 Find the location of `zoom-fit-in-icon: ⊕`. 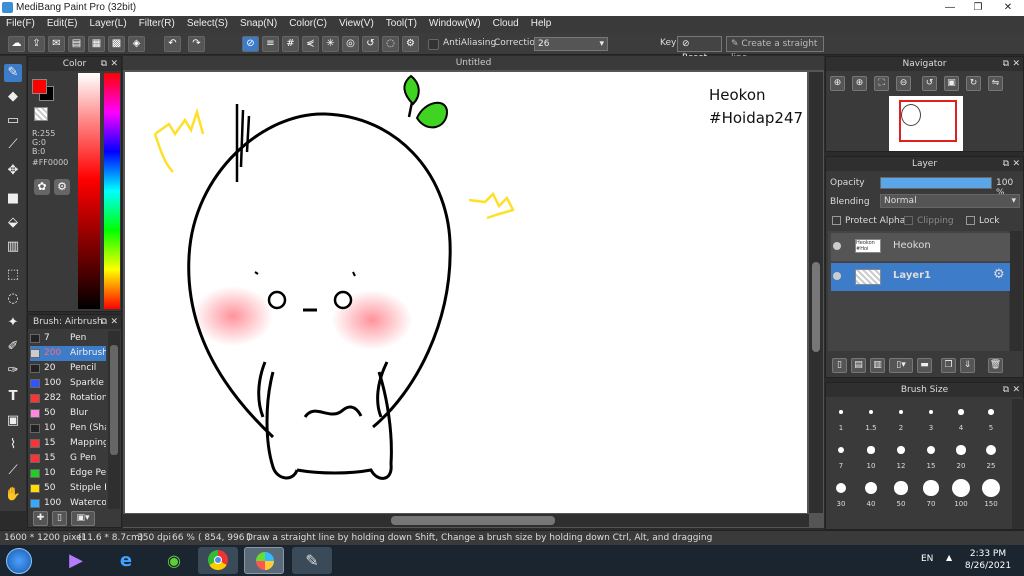

zoom-fit-in-icon: ⊕ is located at coordinates (859, 83).